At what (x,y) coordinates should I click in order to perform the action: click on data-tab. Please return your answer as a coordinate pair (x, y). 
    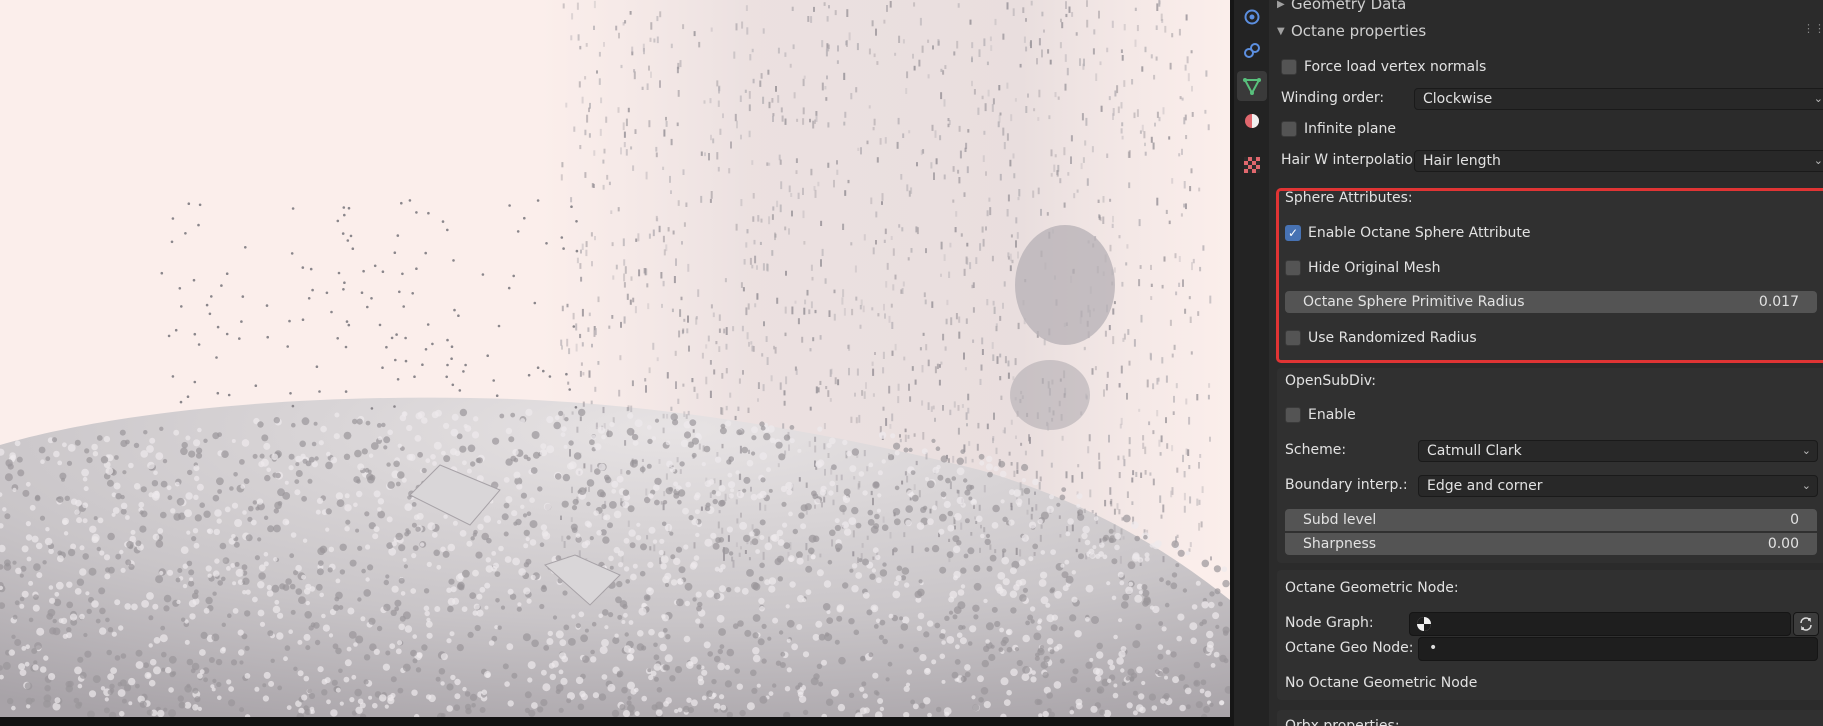
    Looking at the image, I should click on (1252, 86).